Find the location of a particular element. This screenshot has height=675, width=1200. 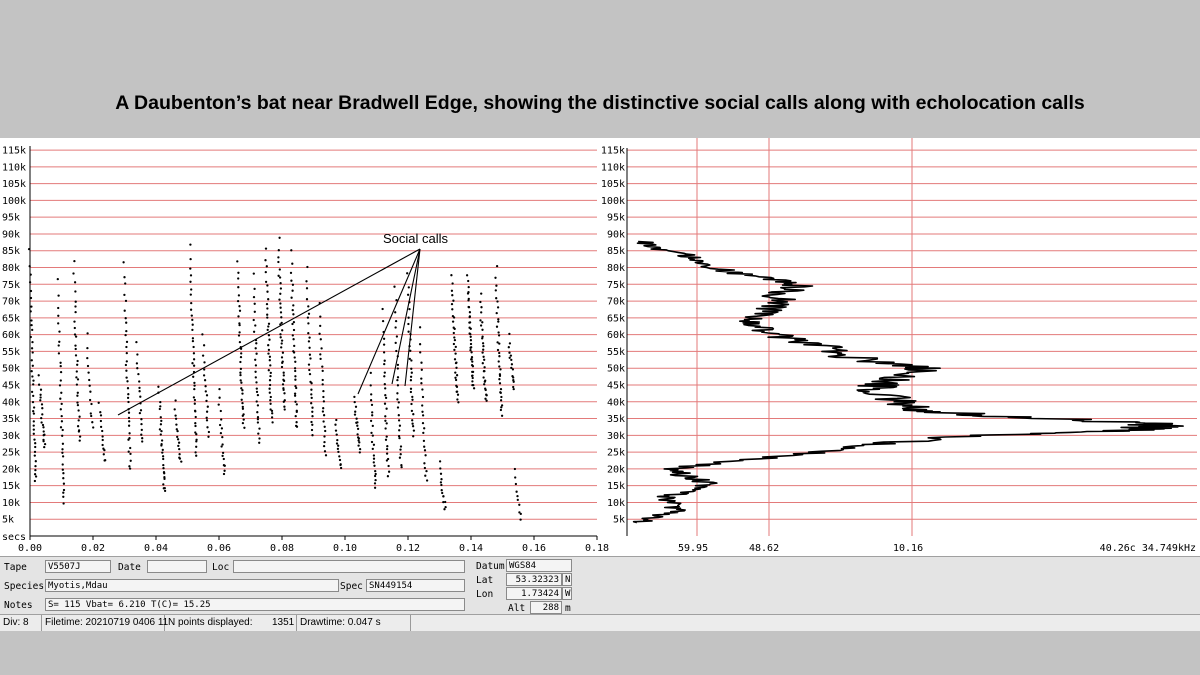

scatter-y-tick-label: 70k is located at coordinates (11, 302).